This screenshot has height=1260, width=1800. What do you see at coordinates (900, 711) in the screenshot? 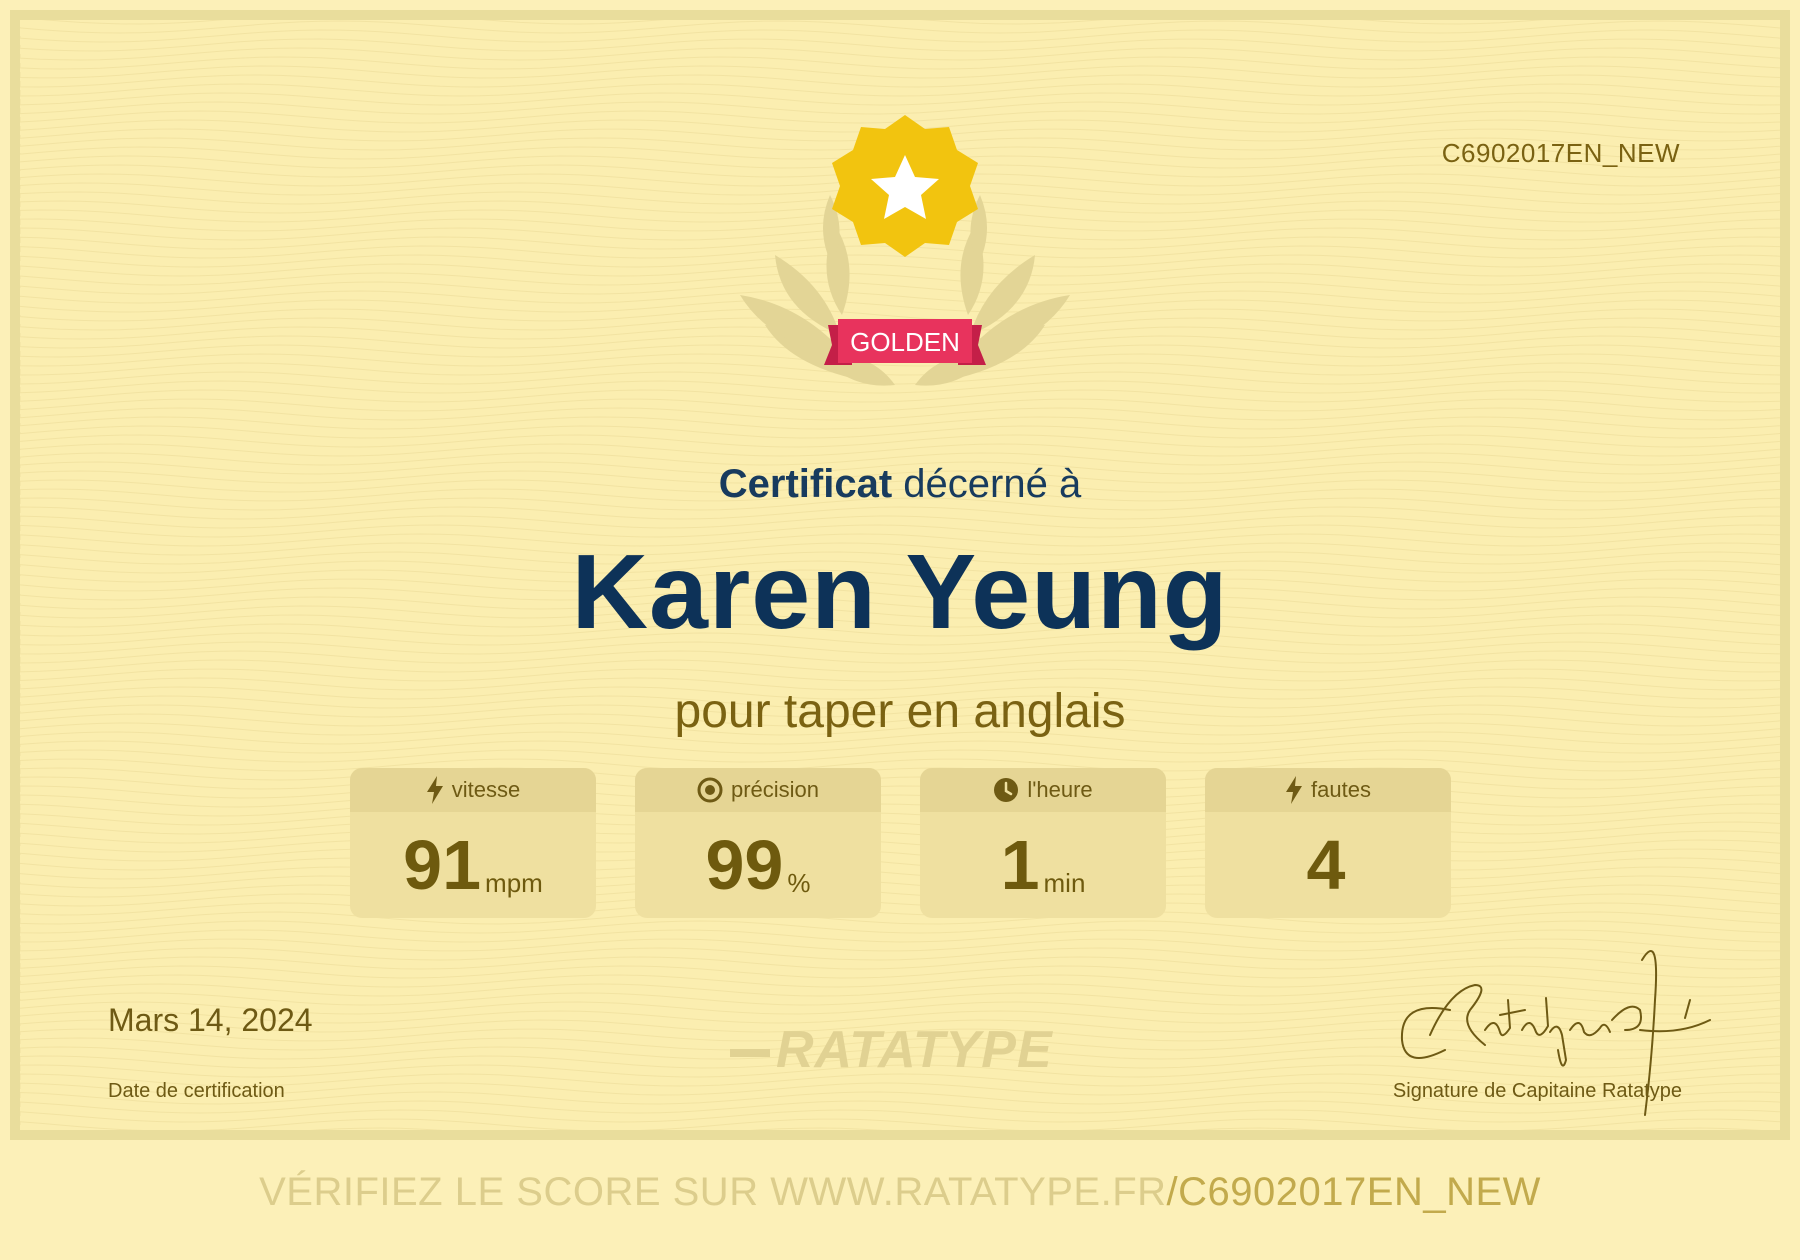
I see `certificate-purpose: pour taper en anglais` at bounding box center [900, 711].